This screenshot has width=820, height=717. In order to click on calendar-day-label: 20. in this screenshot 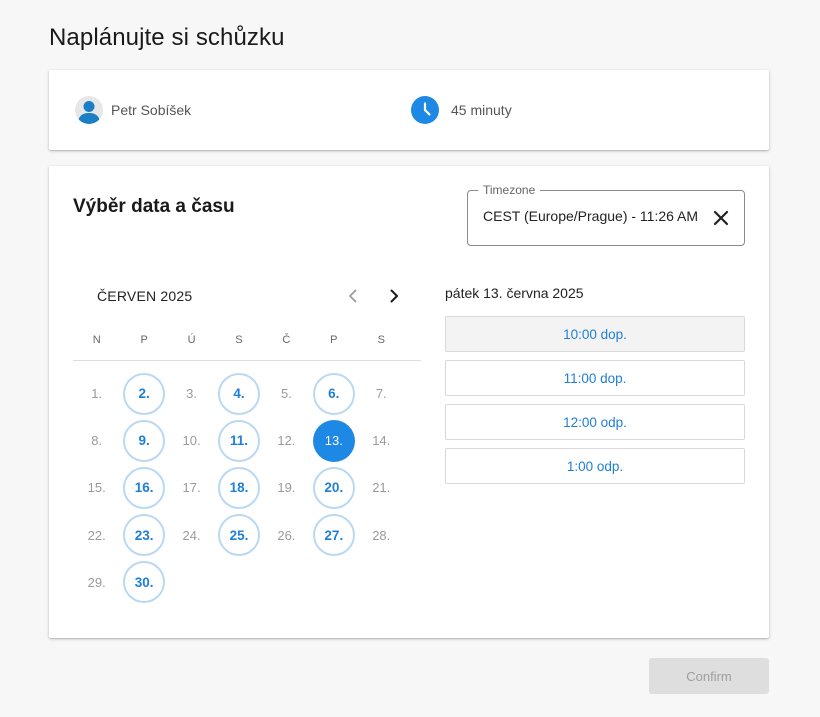, I will do `click(333, 487)`.